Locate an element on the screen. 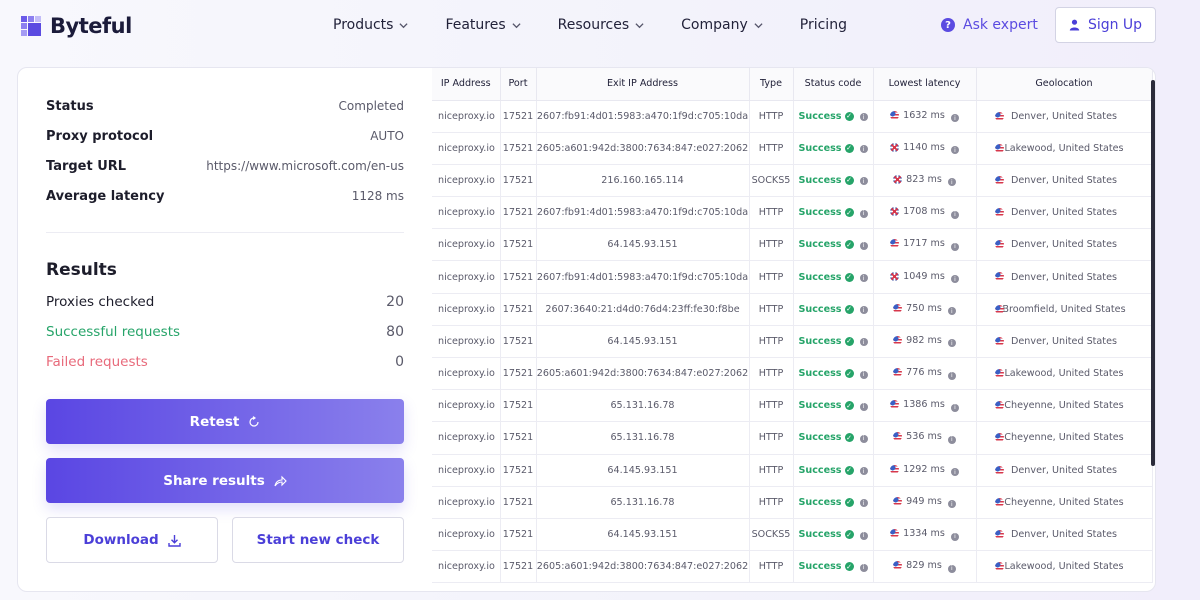 This screenshot has height=600, width=1200. refresh-icon is located at coordinates (254, 421).